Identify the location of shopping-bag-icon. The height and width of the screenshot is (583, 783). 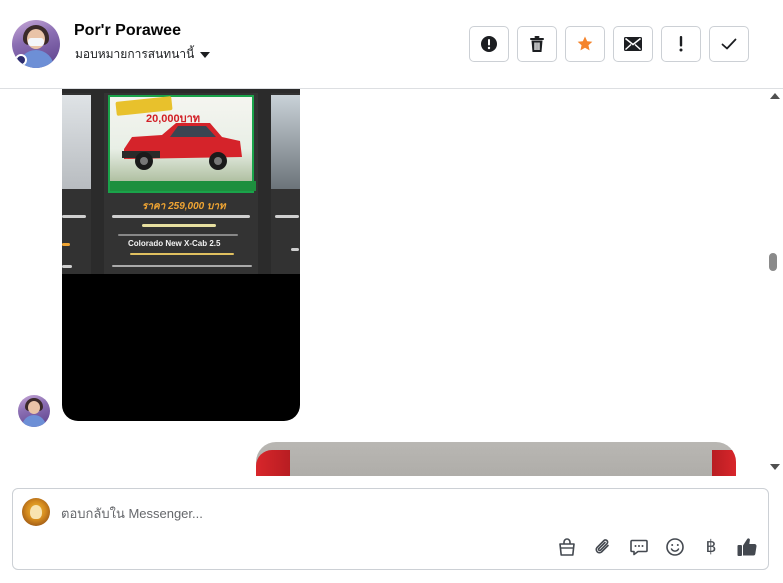
(567, 547).